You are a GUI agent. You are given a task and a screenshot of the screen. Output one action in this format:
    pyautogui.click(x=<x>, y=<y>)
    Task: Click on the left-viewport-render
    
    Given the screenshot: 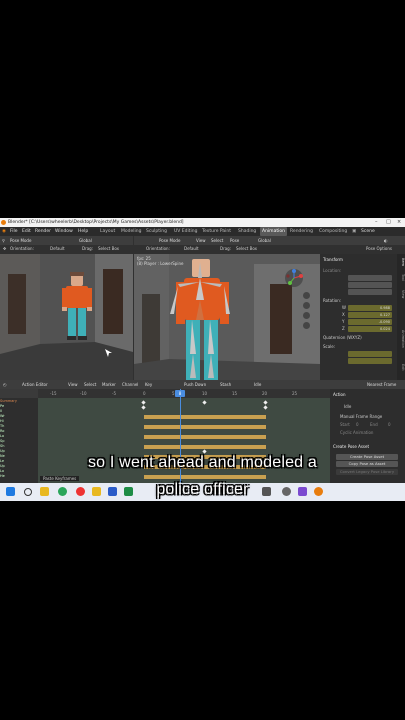 What is the action you would take?
    pyautogui.click(x=66, y=317)
    